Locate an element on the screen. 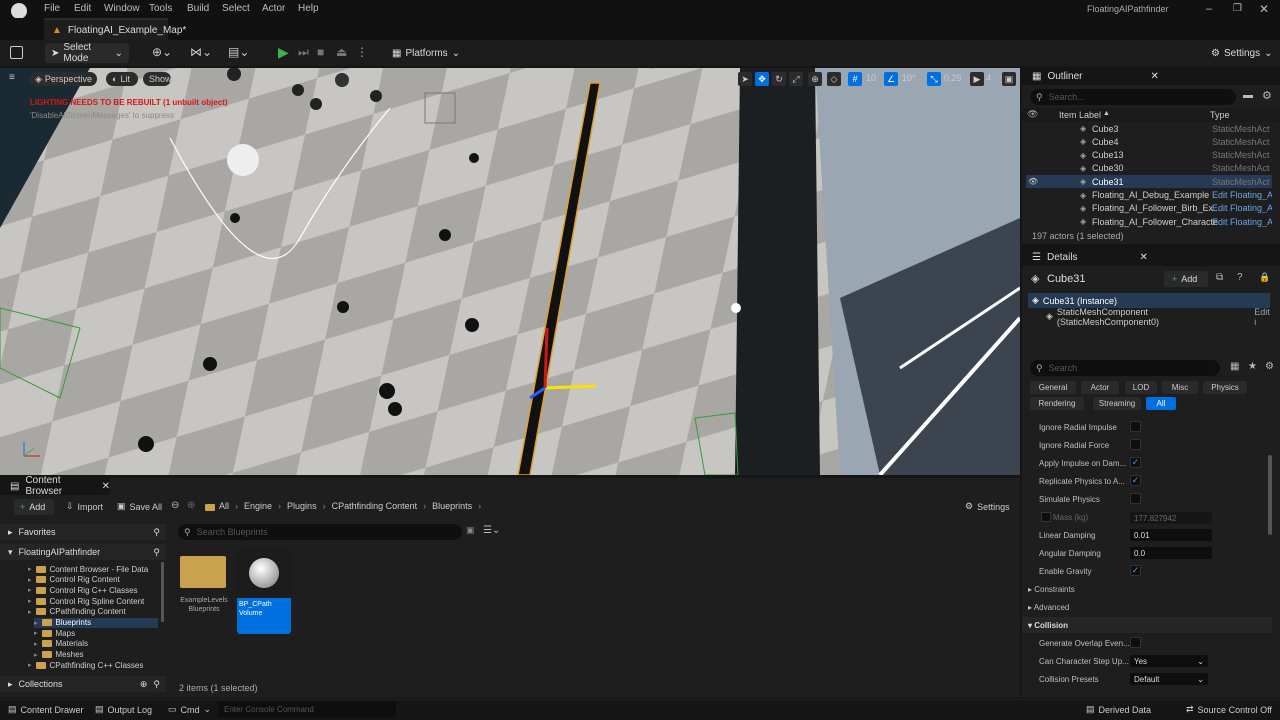  tree-item: ▸ Control Rig Spline Content is located at coordinates (94, 601).